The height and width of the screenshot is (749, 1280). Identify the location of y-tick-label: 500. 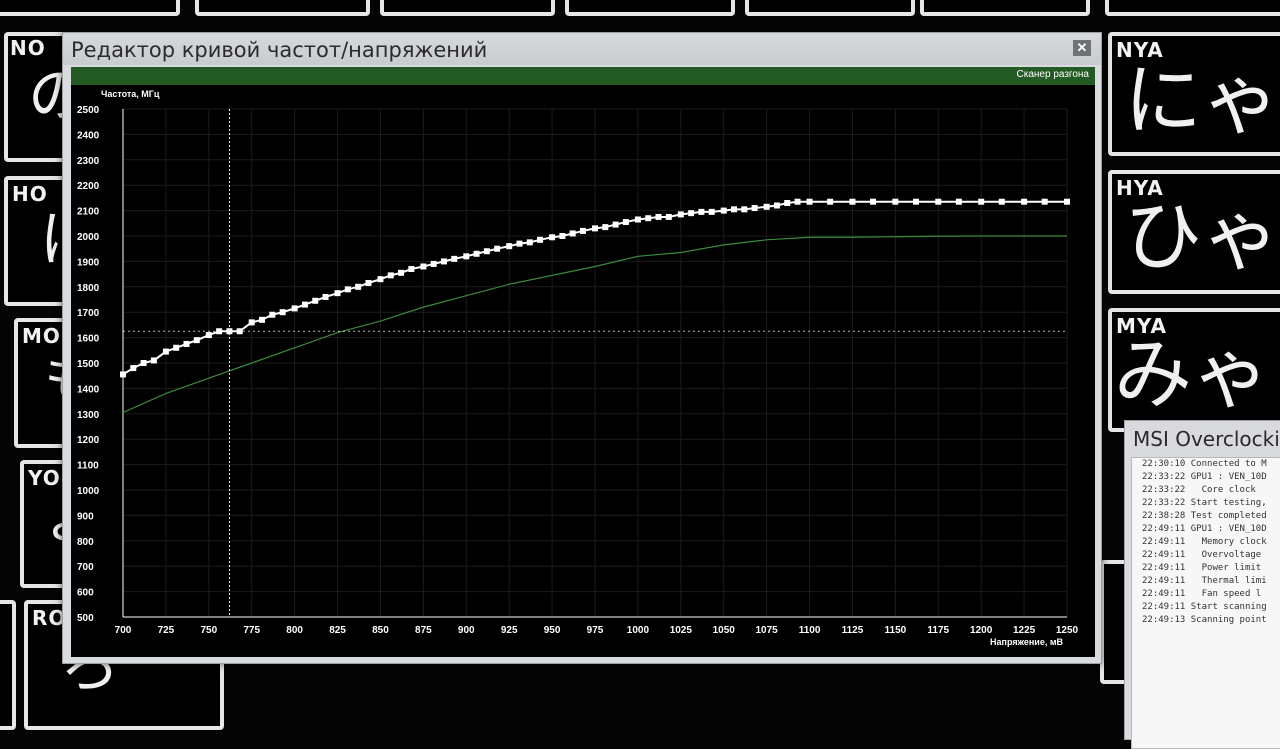
(85, 618).